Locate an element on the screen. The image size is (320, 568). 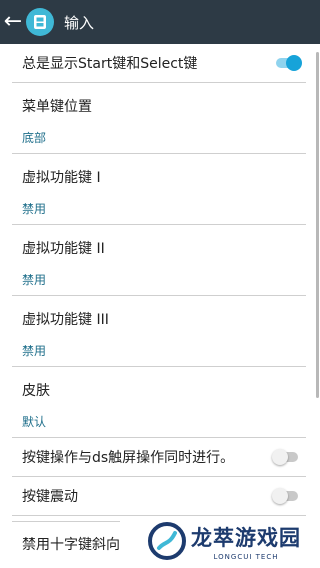
toggle-switch-on is located at coordinates (289, 63).